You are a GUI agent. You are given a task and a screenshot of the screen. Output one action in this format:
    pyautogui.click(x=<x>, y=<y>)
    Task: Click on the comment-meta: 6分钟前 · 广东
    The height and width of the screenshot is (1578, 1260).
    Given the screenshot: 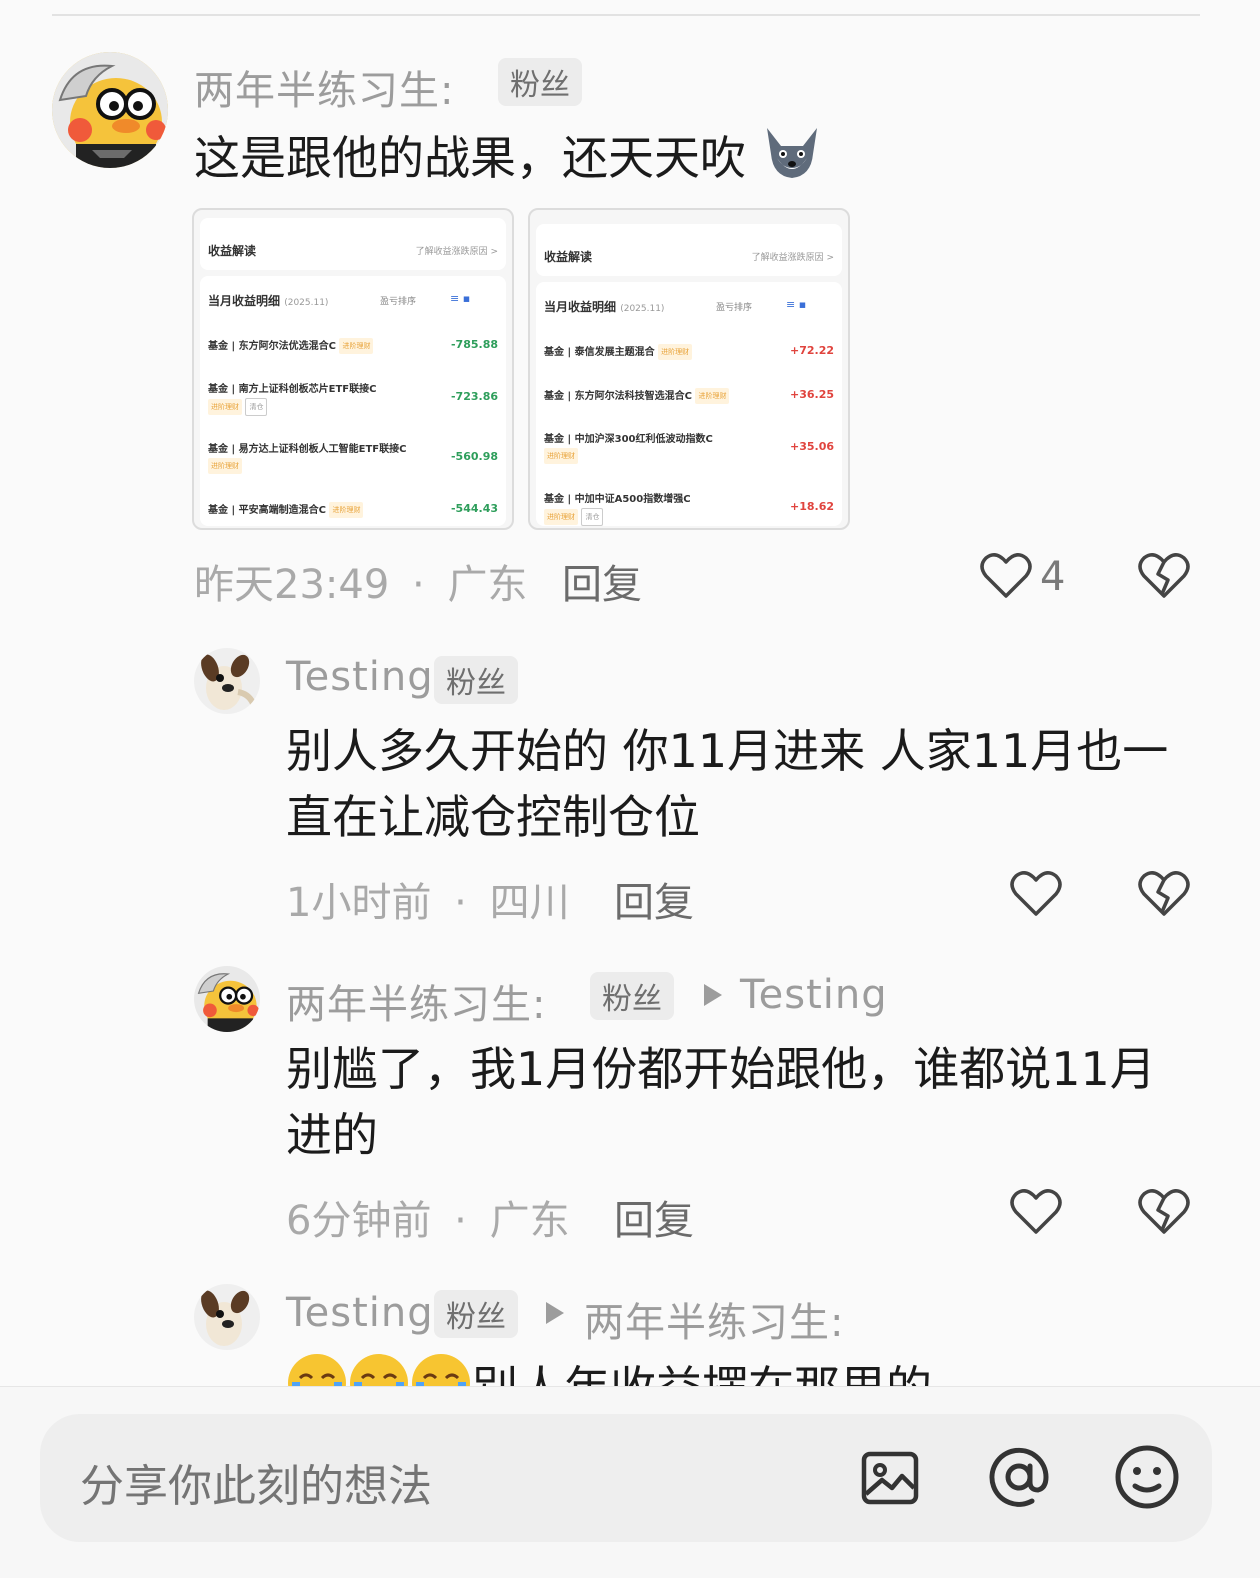 What is the action you would take?
    pyautogui.click(x=428, y=1217)
    